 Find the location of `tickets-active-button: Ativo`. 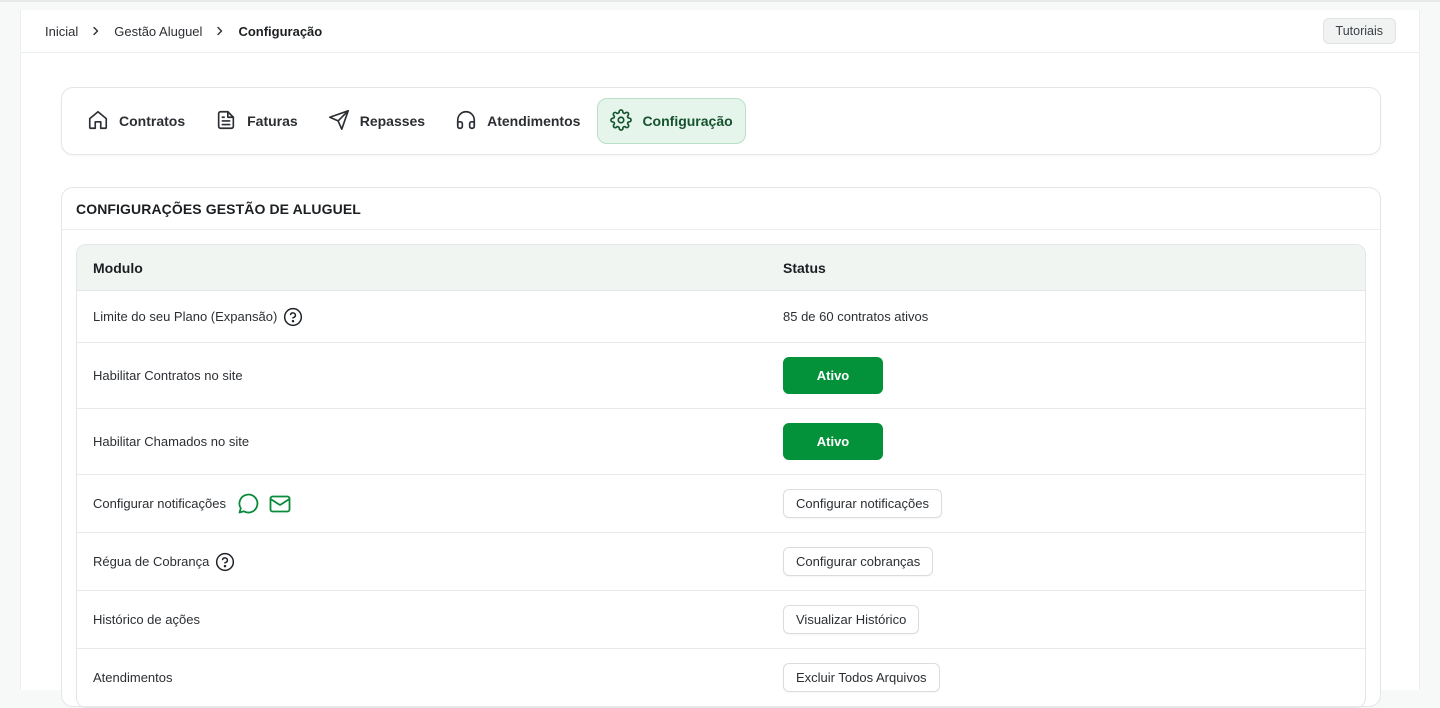

tickets-active-button: Ativo is located at coordinates (833, 441).